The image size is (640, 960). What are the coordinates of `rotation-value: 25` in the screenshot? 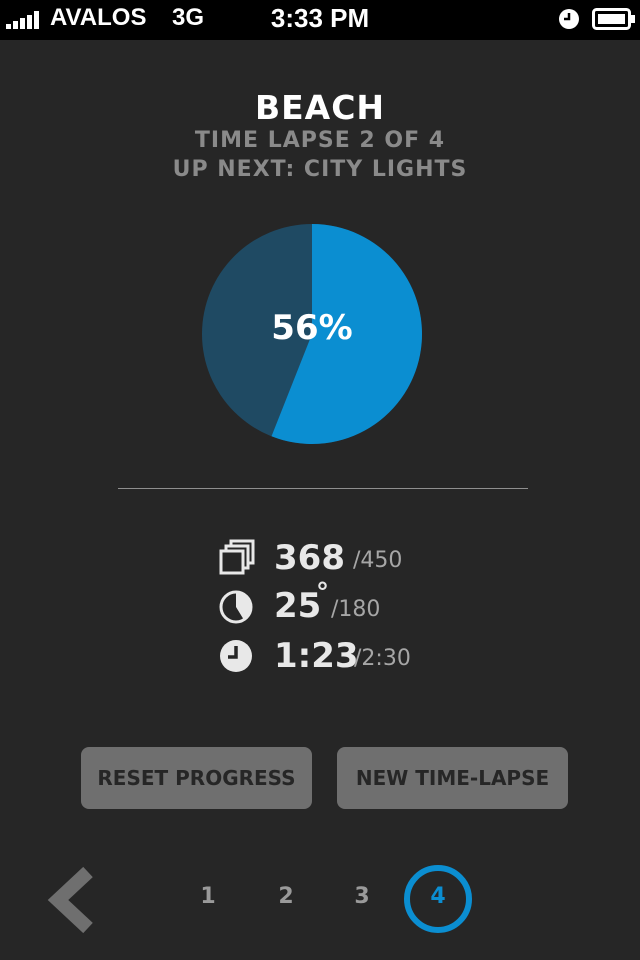 It's located at (298, 606).